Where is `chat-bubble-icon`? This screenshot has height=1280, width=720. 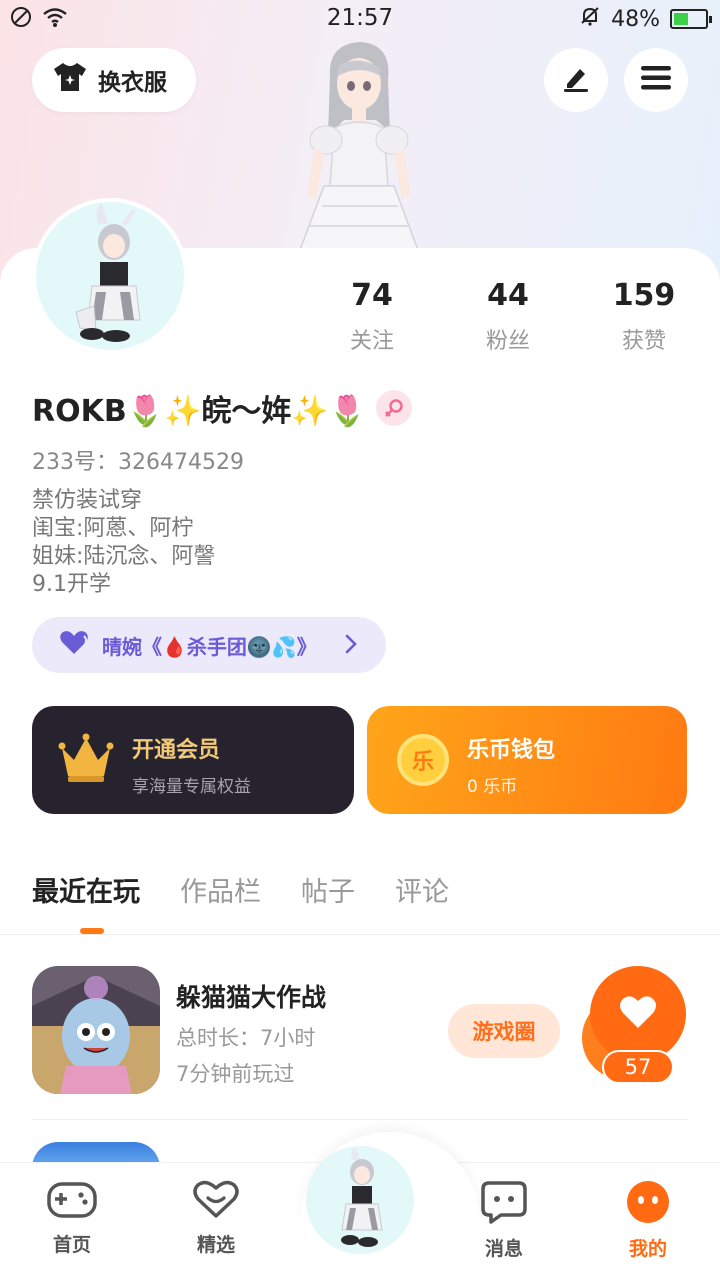
chat-bubble-icon is located at coordinates (504, 1204).